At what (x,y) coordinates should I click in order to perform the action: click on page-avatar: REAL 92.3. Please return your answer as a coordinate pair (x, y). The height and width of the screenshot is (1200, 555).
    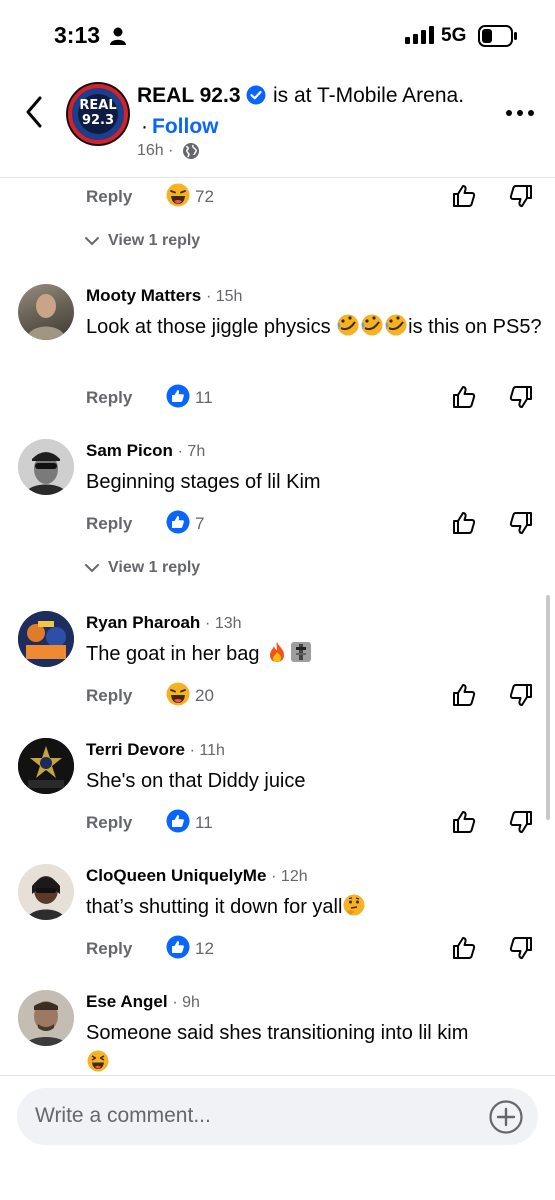
    Looking at the image, I should click on (98, 114).